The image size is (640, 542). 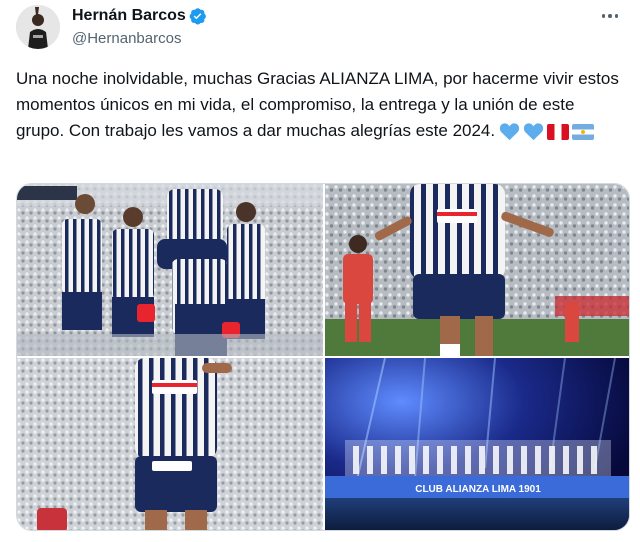 What do you see at coordinates (558, 131) in the screenshot?
I see `peru-flag-icon` at bounding box center [558, 131].